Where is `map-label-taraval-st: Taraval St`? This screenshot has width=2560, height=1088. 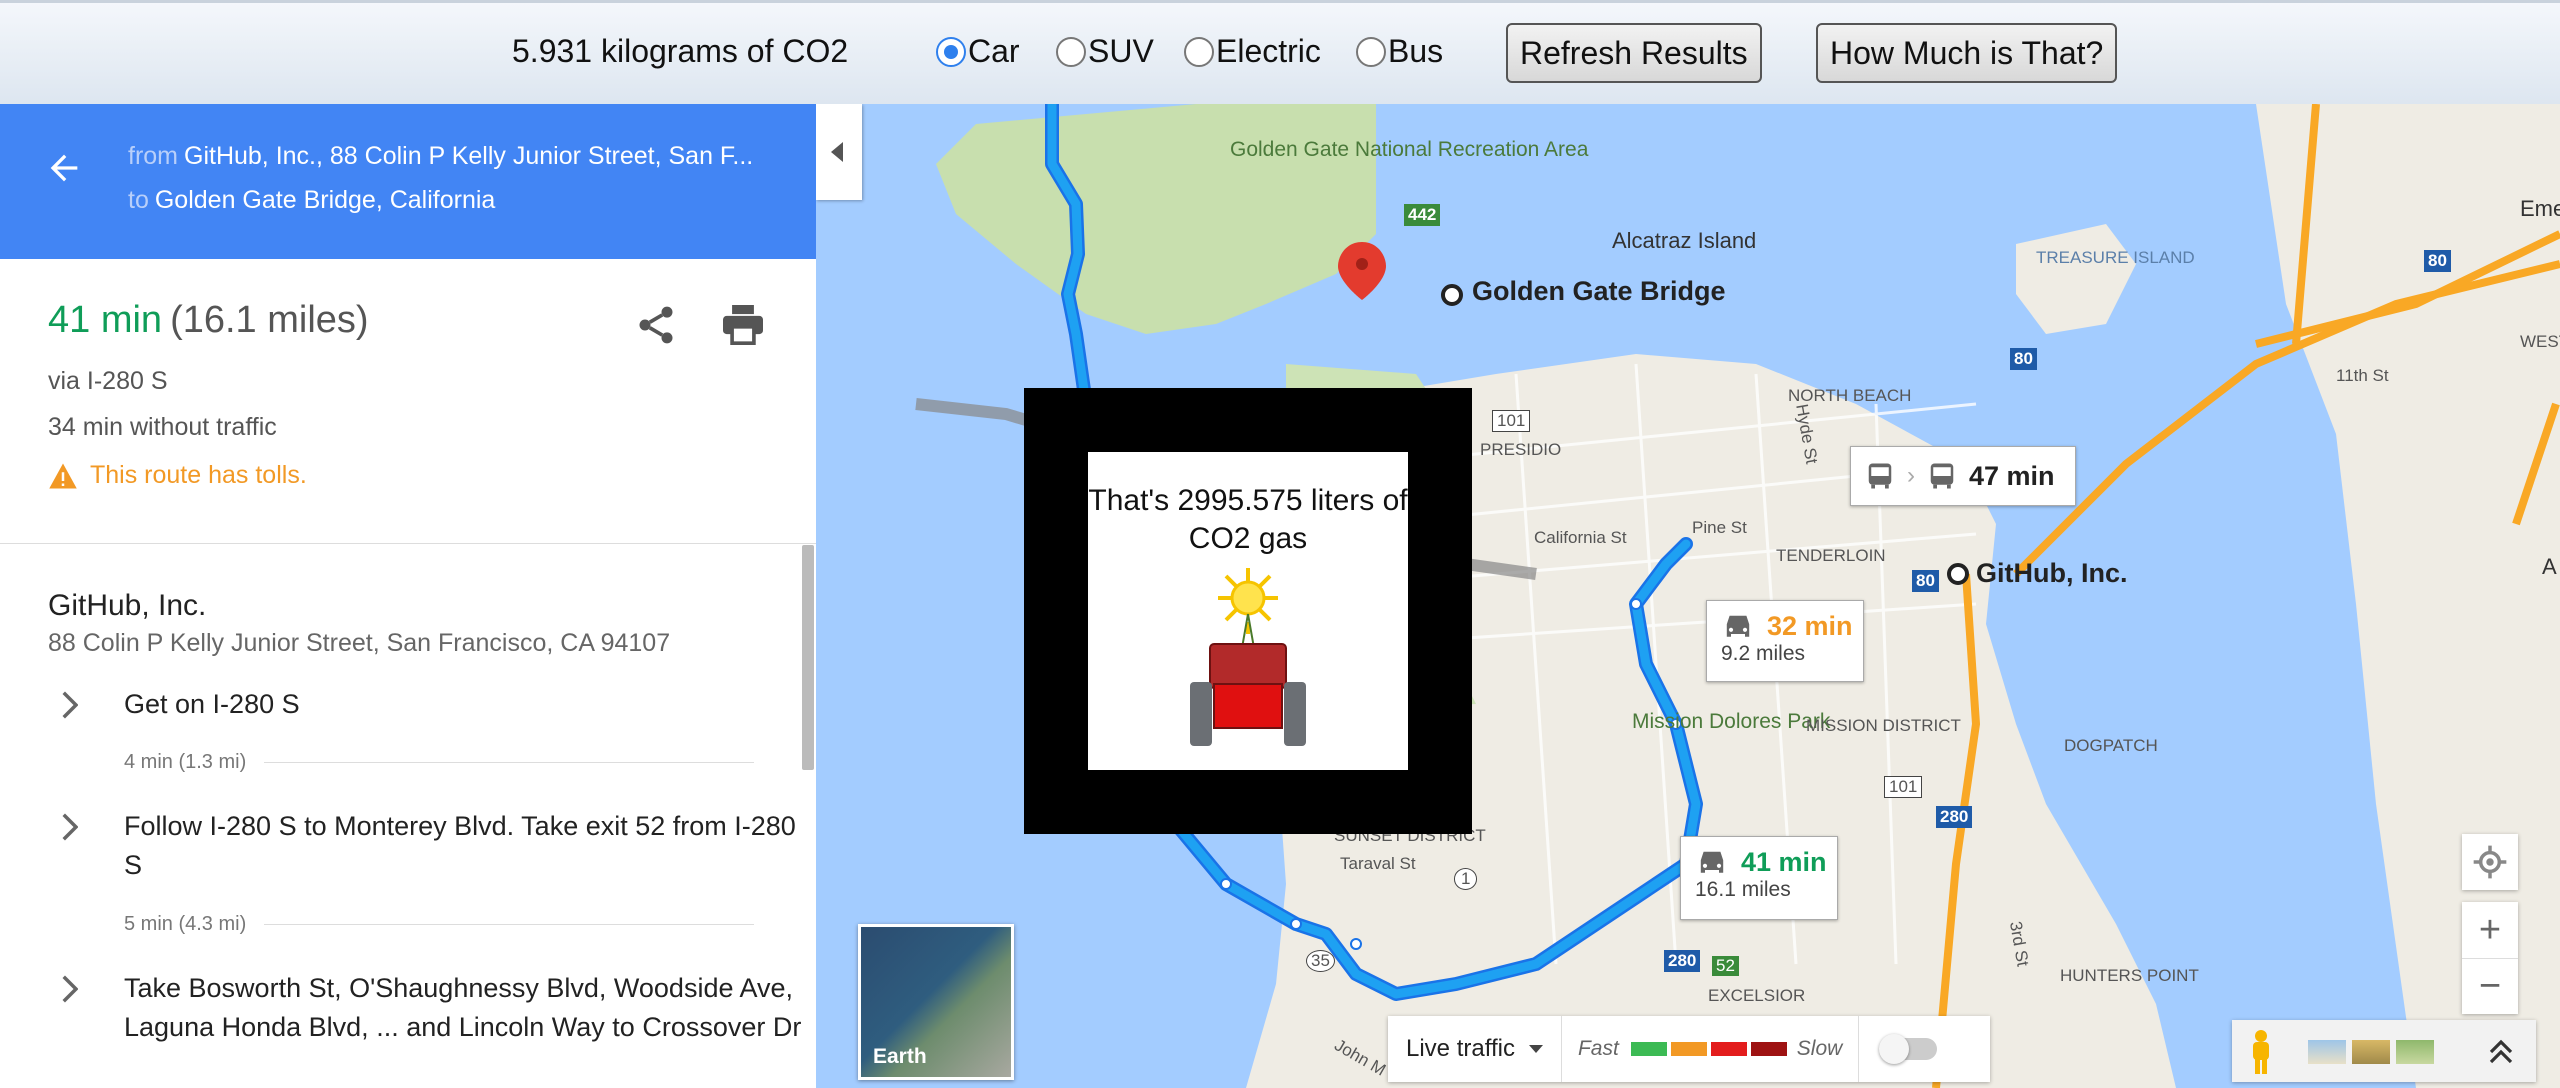 map-label-taraval-st: Taraval St is located at coordinates (1378, 863).